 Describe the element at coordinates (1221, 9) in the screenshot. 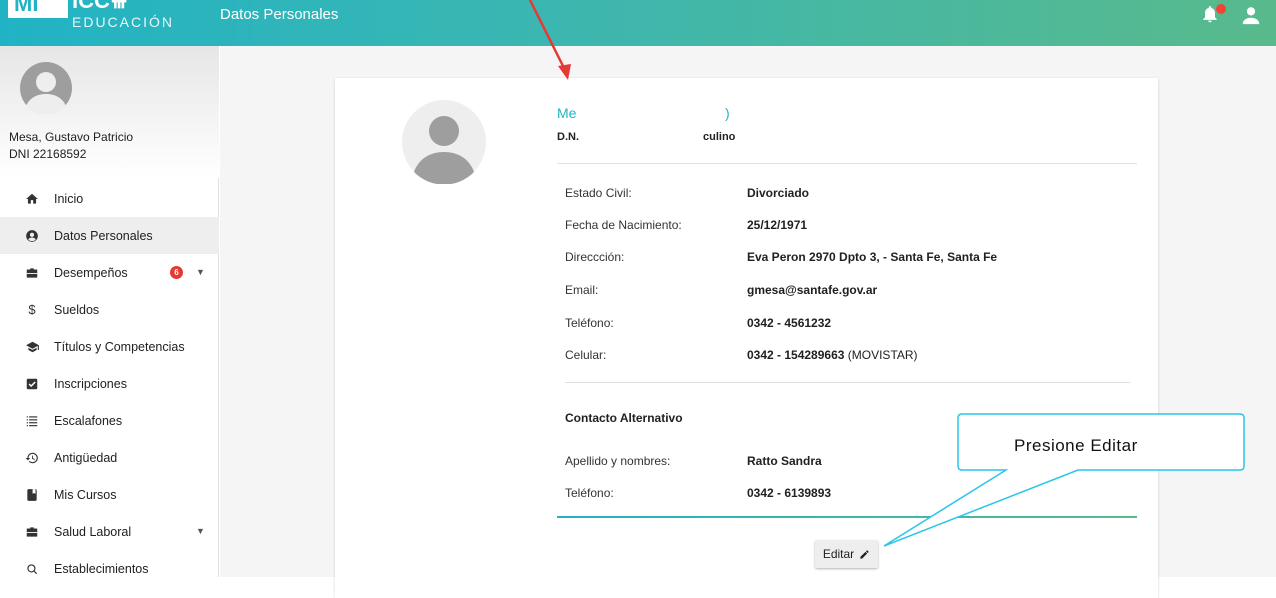

I see `notification-badge` at that location.